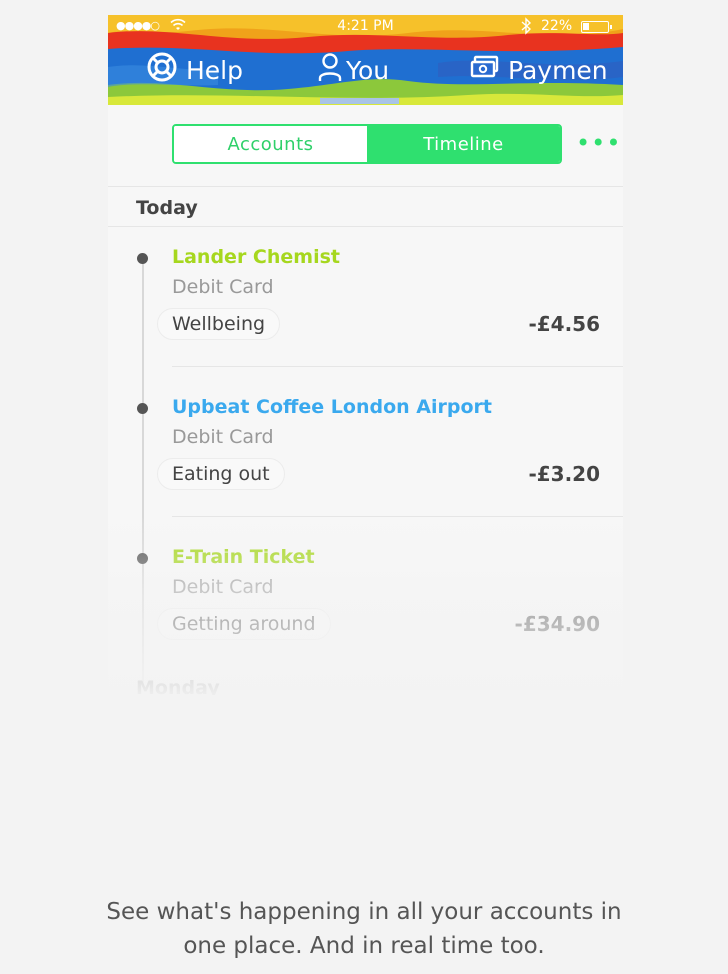 This screenshot has height=974, width=728. What do you see at coordinates (558, 70) in the screenshot?
I see `nav-tab-payments-label: Paymen` at bounding box center [558, 70].